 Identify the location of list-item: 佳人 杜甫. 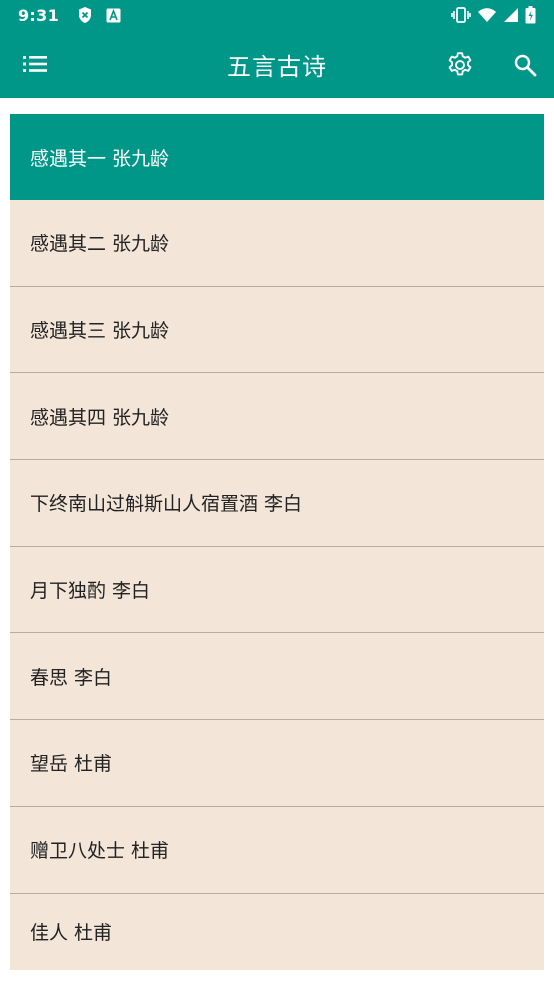
(277, 931).